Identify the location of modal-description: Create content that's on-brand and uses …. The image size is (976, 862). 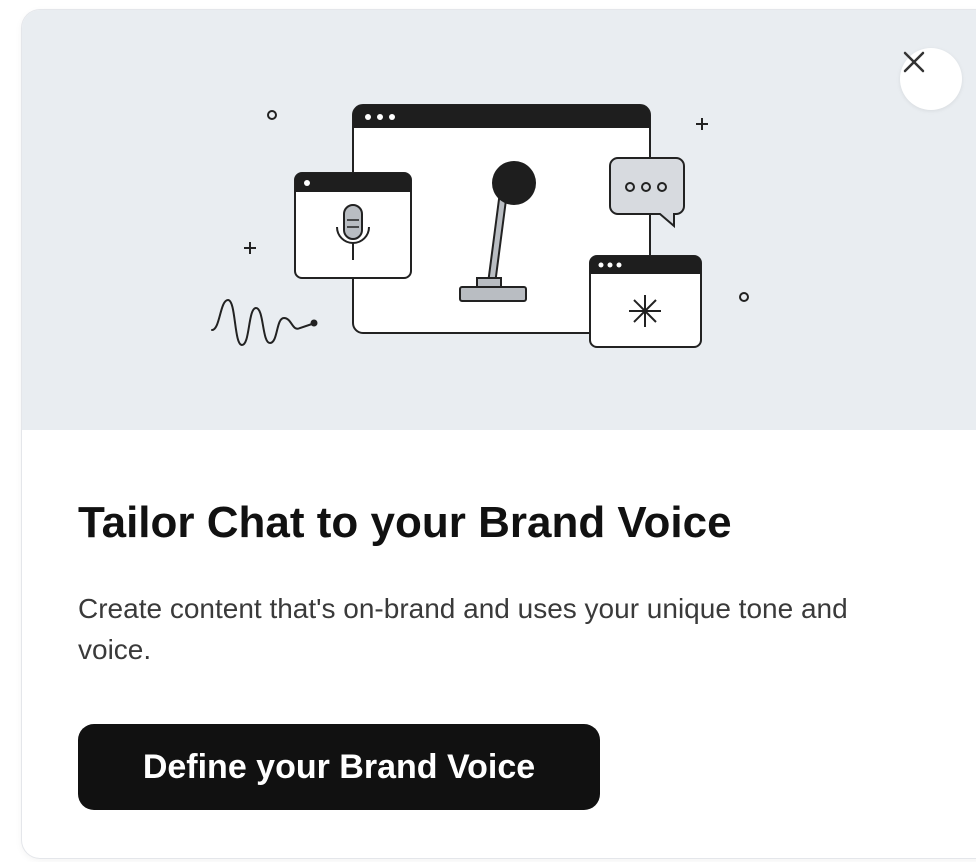
(463, 629).